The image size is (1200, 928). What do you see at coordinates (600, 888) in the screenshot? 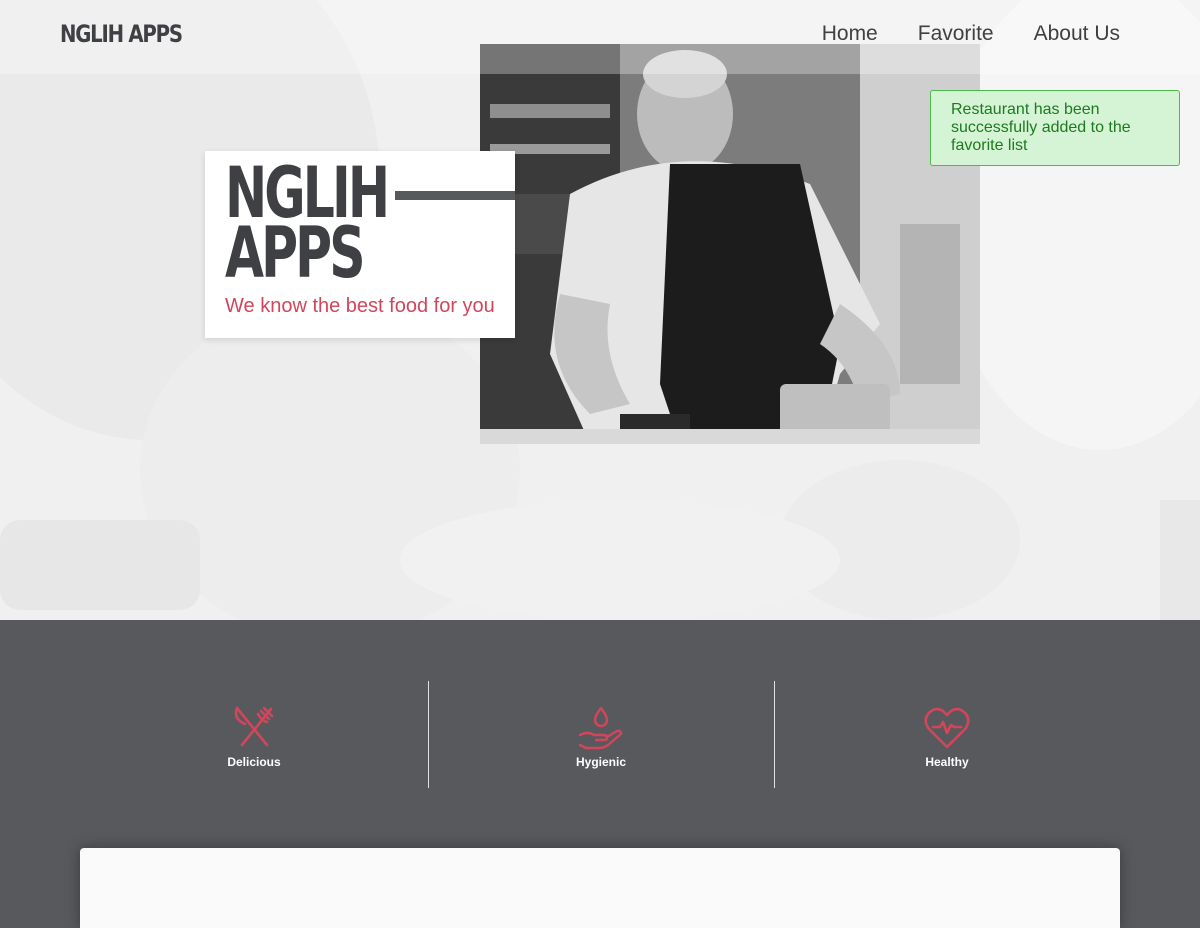
I see `restaurant-list-card` at bounding box center [600, 888].